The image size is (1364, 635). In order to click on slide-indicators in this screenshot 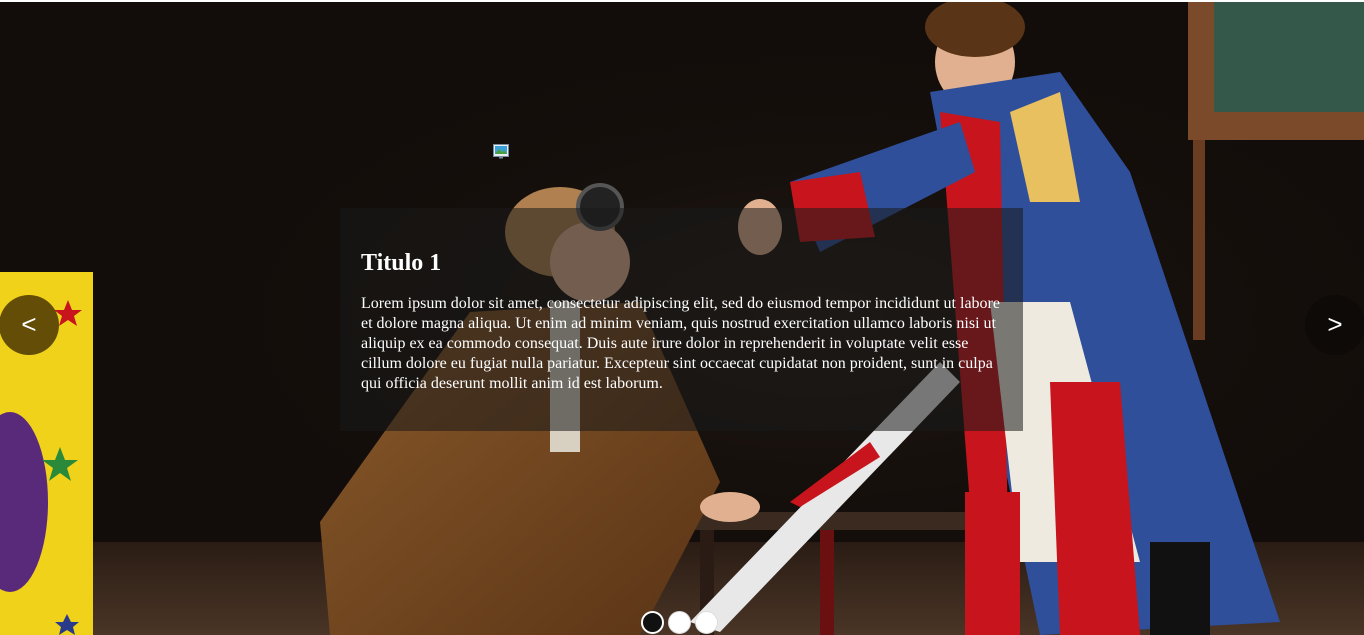, I will do `click(679, 623)`.